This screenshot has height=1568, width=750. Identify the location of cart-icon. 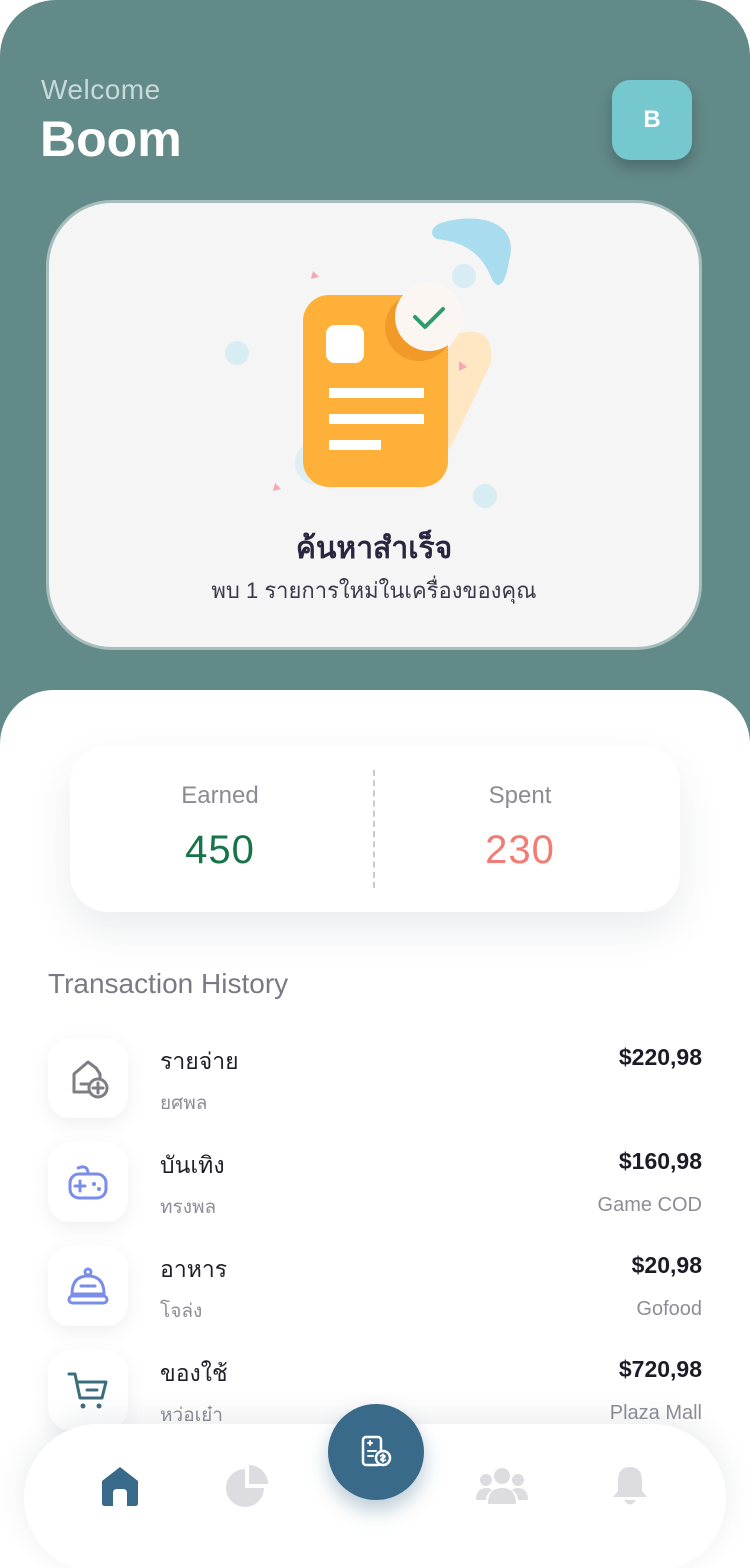
(87, 1390).